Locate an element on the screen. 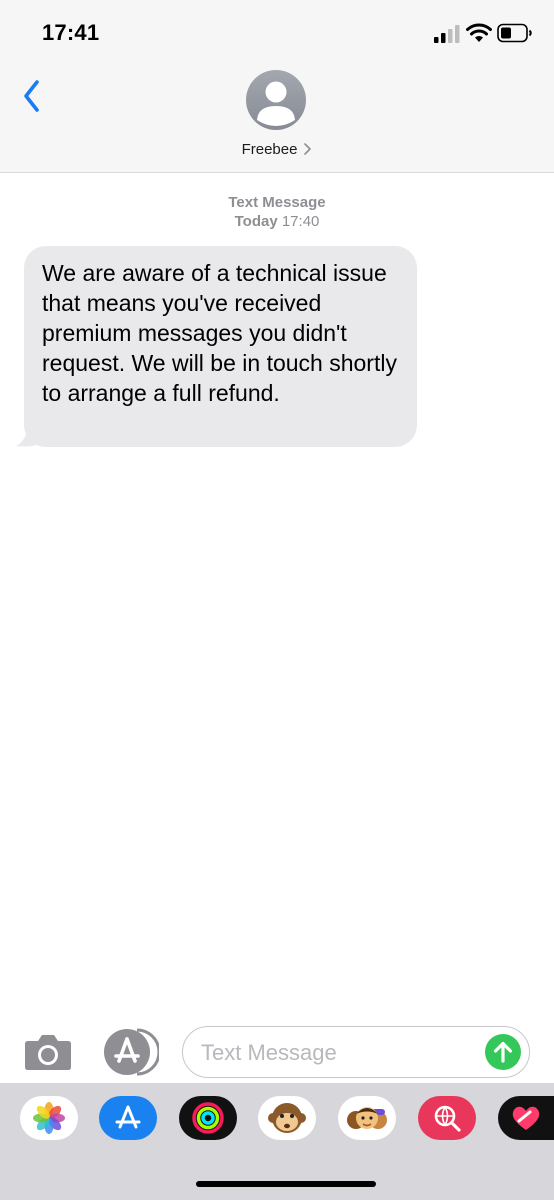  back-button is located at coordinates (31, 96).